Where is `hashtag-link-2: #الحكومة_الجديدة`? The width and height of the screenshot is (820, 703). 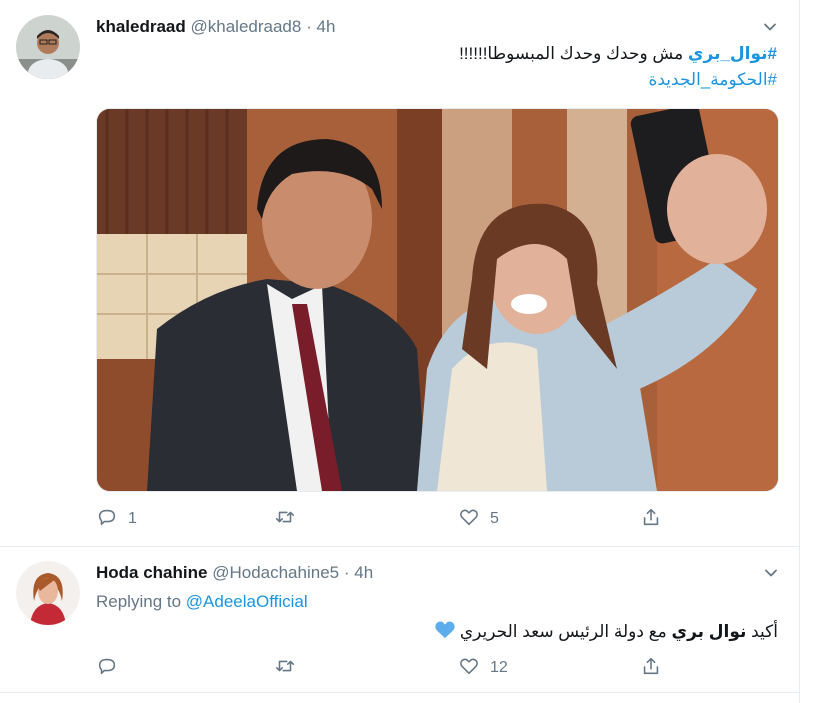
hashtag-link-2: #الحكومة_الجديدة is located at coordinates (712, 79).